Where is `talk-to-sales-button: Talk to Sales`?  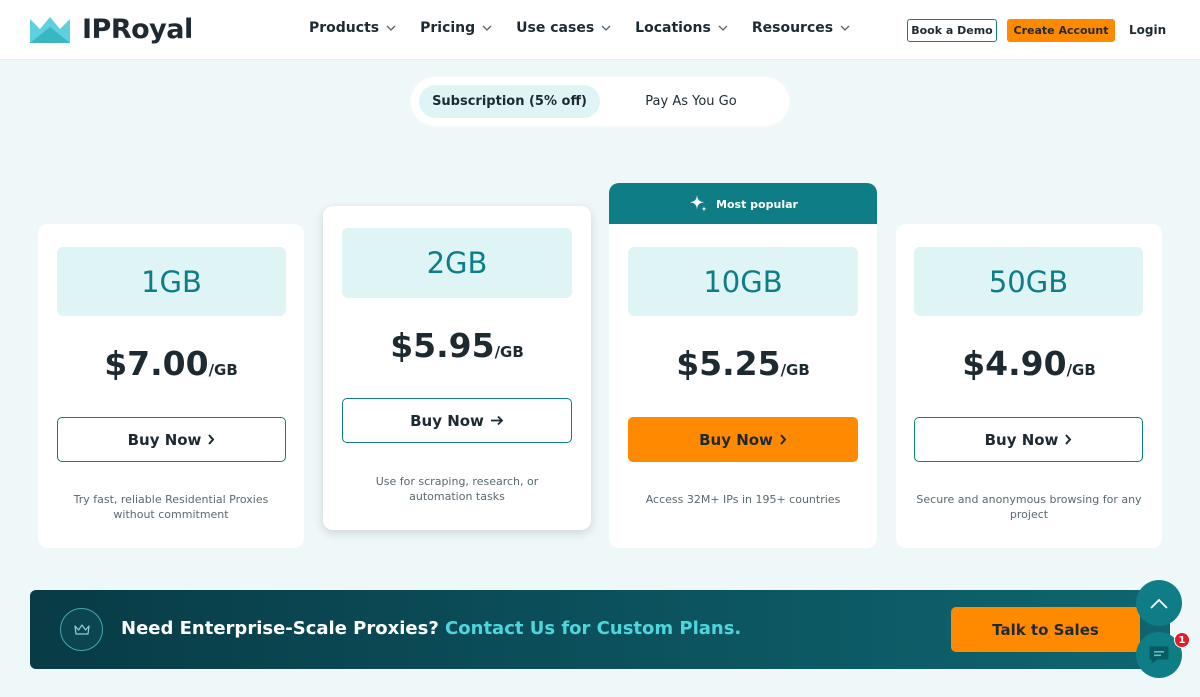
talk-to-sales-button: Talk to Sales is located at coordinates (1045, 629).